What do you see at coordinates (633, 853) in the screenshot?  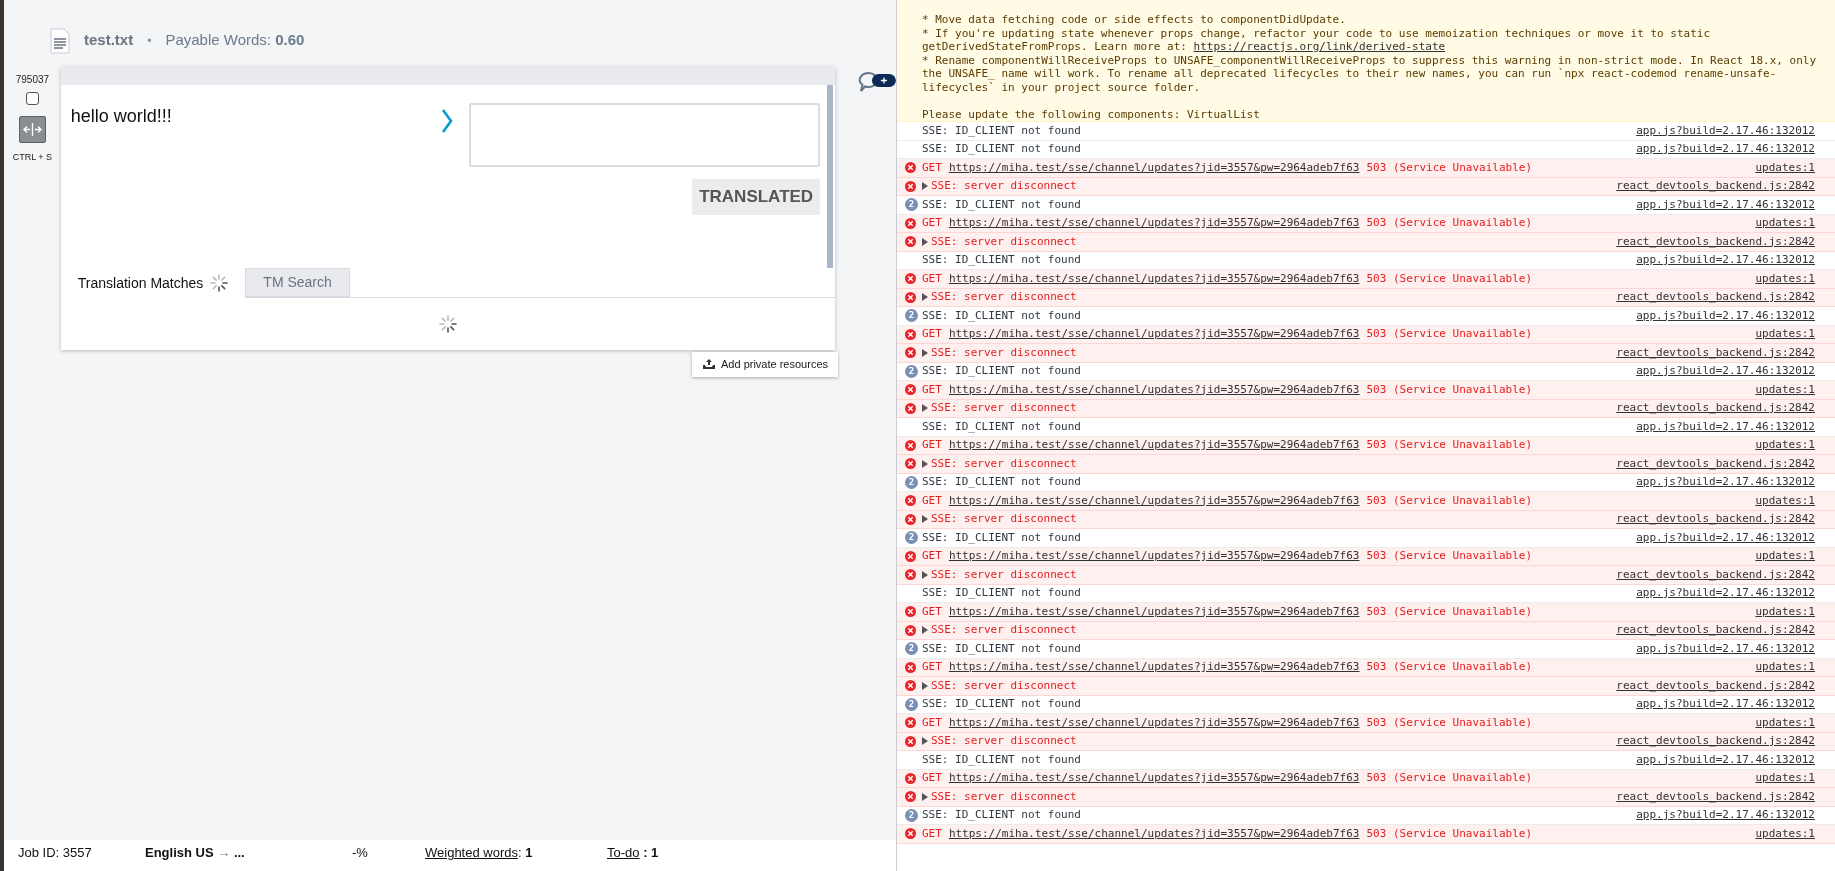 I see `todo-stat: To-do : 1` at bounding box center [633, 853].